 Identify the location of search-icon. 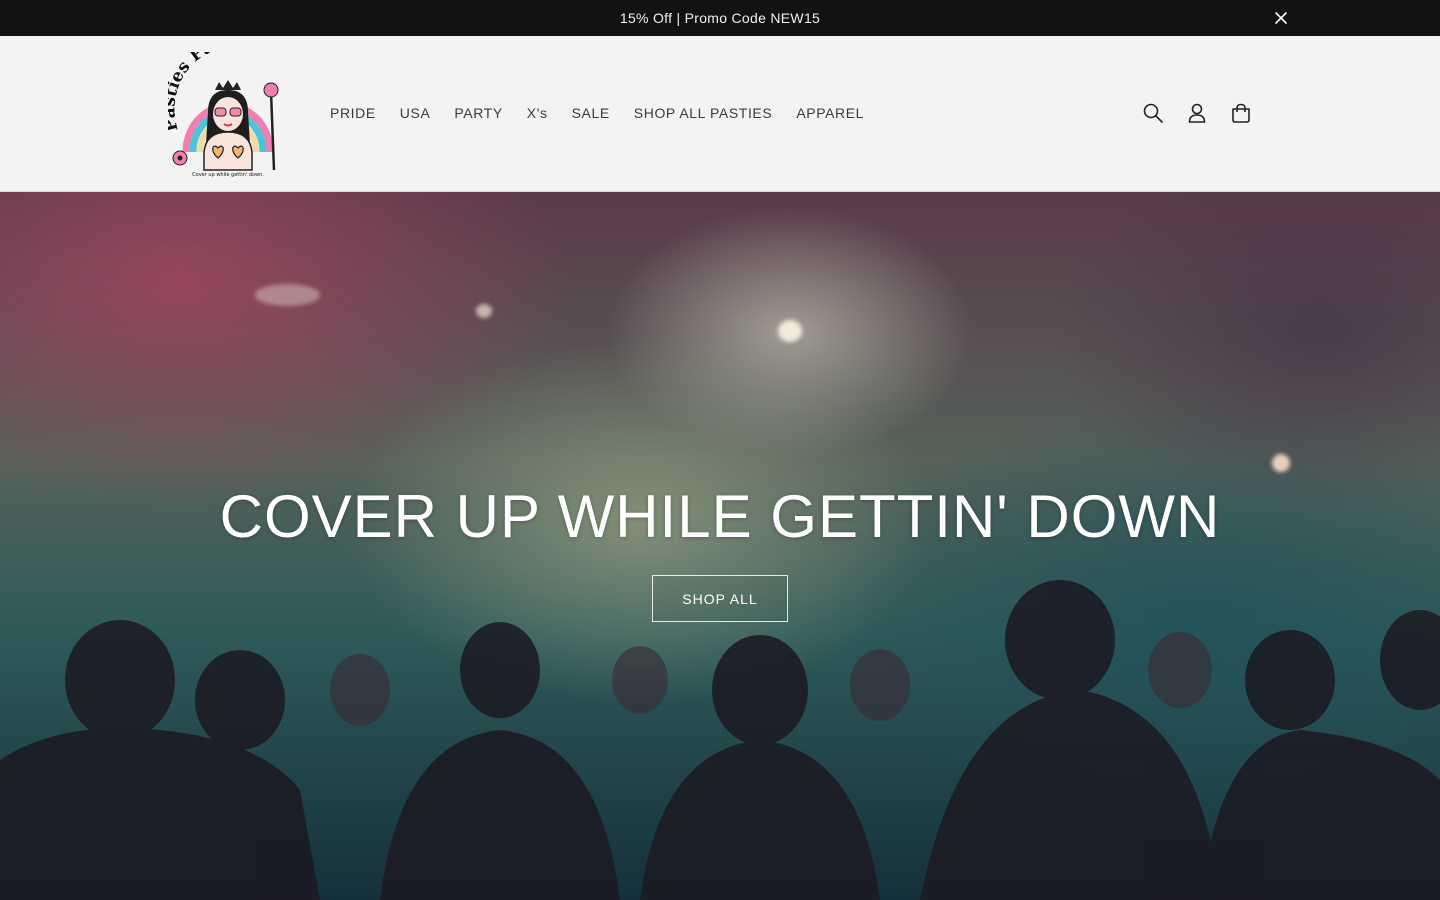
(1153, 113).